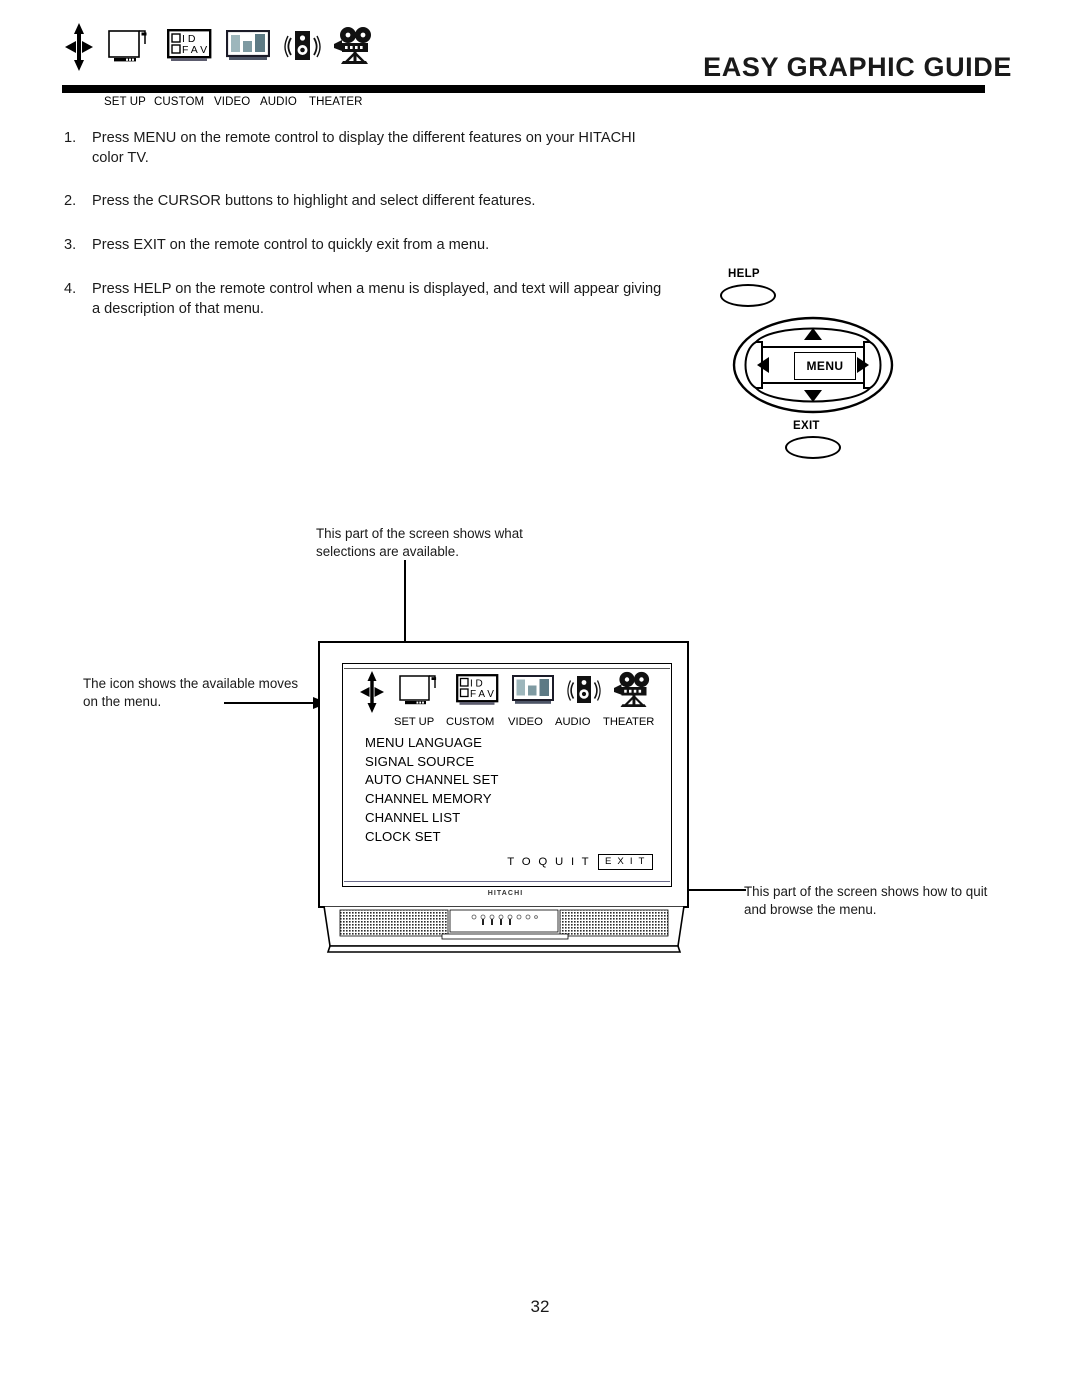  What do you see at coordinates (857, 67) in the screenshot?
I see `page-title: EASY GRAPHIC GUIDE` at bounding box center [857, 67].